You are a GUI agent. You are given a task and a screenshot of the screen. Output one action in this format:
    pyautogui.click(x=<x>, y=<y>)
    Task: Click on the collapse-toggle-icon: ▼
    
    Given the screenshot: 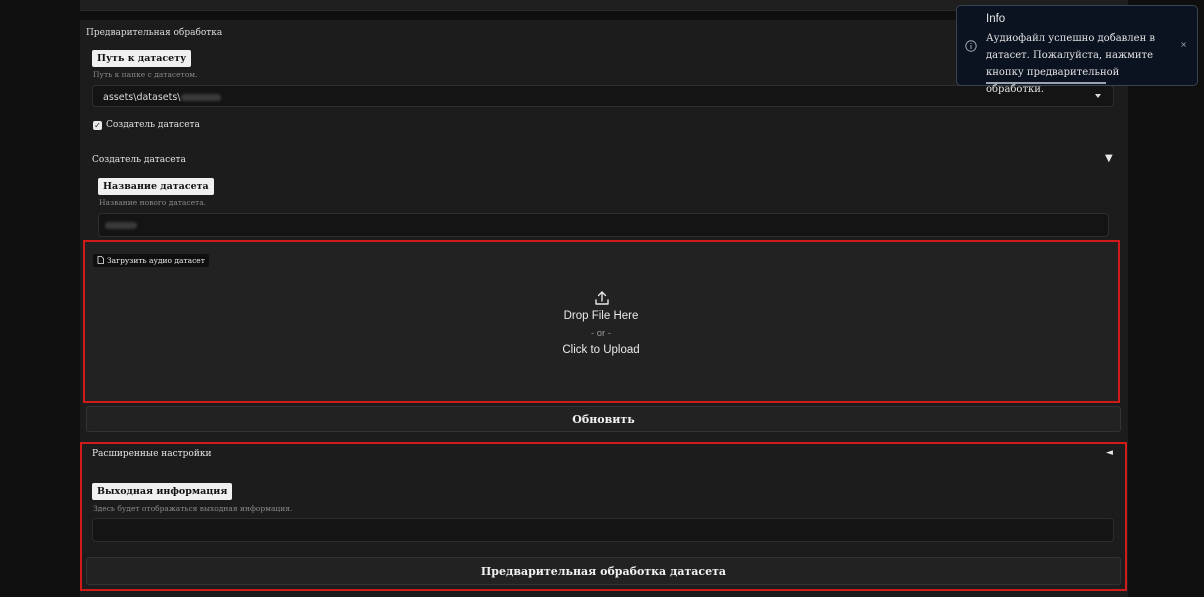 What is the action you would take?
    pyautogui.click(x=1109, y=158)
    